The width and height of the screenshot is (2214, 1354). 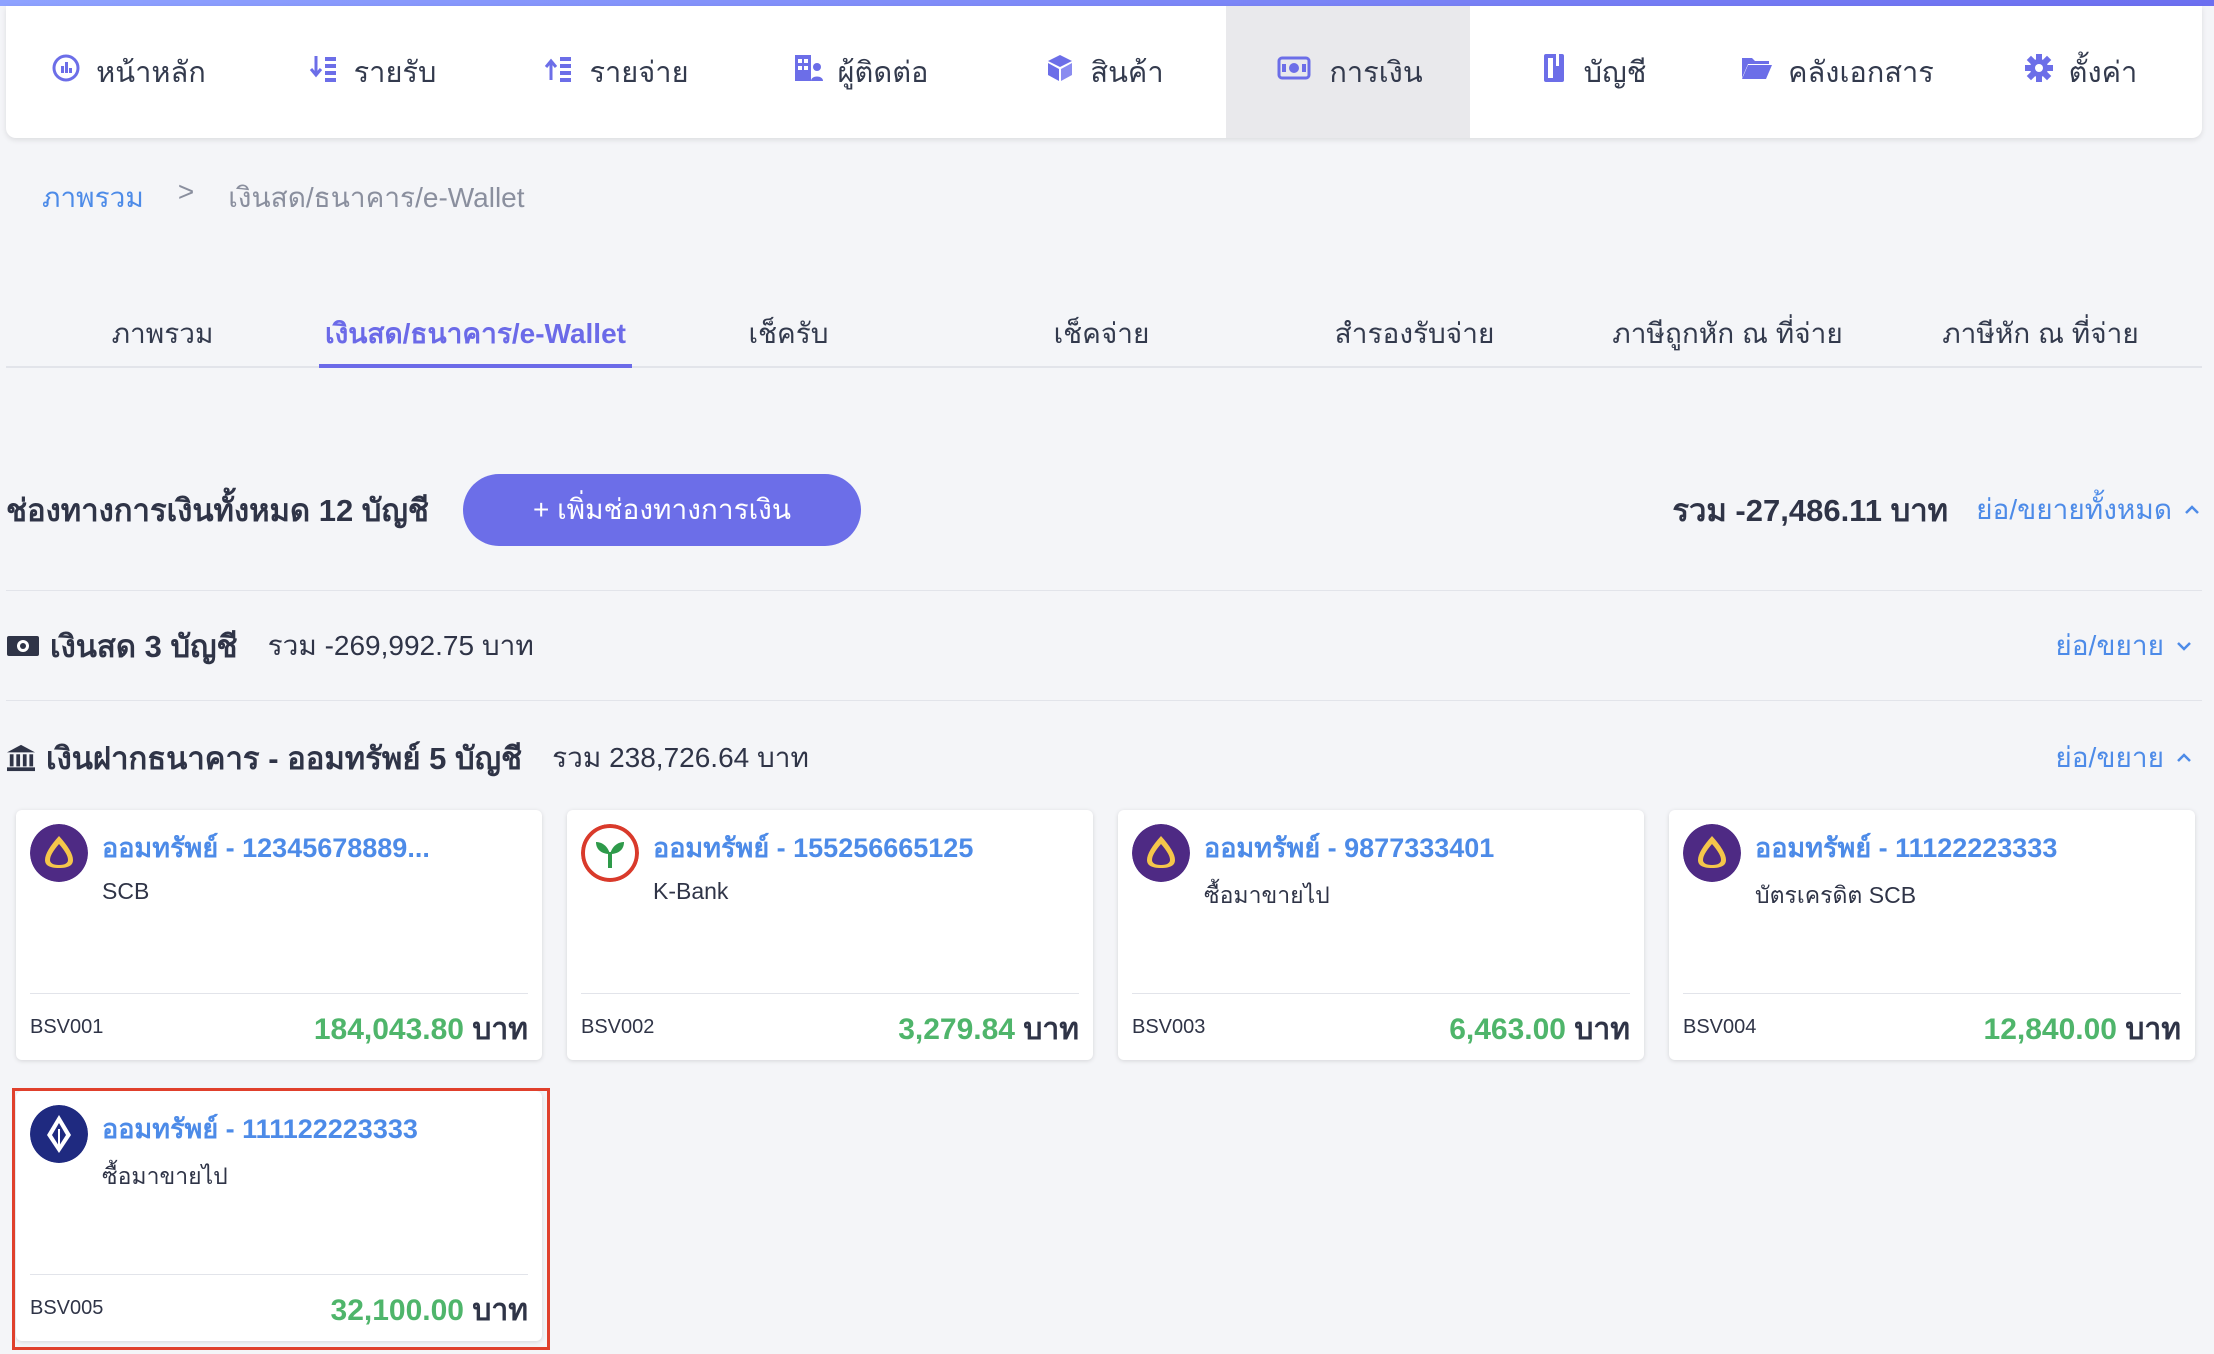 What do you see at coordinates (1720, 1027) in the screenshot?
I see `account-code: BSV004` at bounding box center [1720, 1027].